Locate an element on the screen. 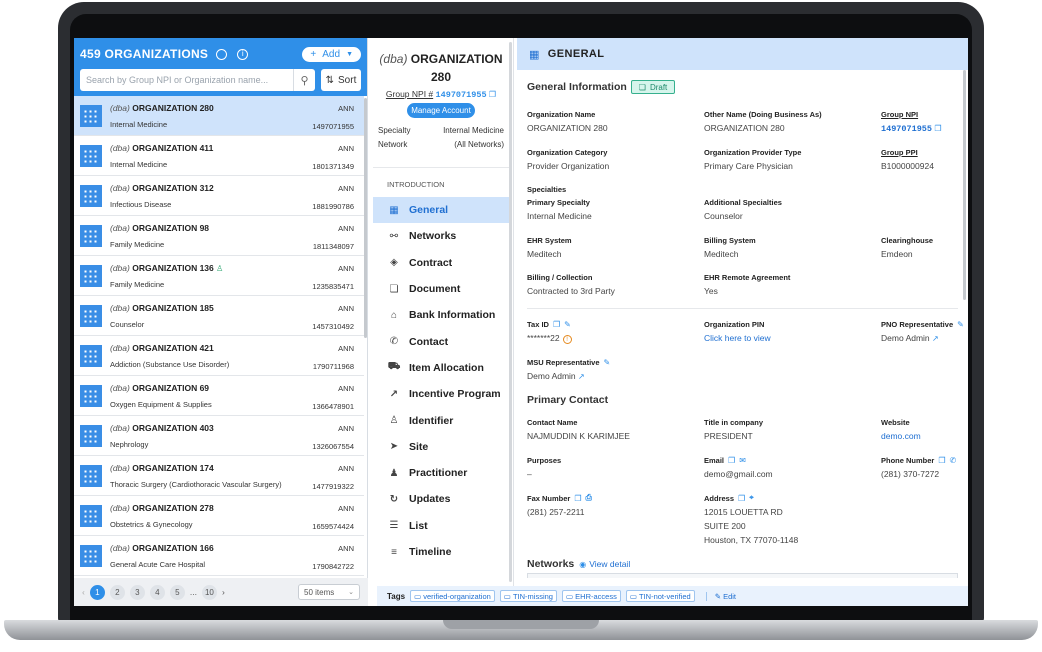 Image resolution: width=1042 pixels, height=652 pixels. introduction-heading: INTRODUCTION is located at coordinates (441, 178).